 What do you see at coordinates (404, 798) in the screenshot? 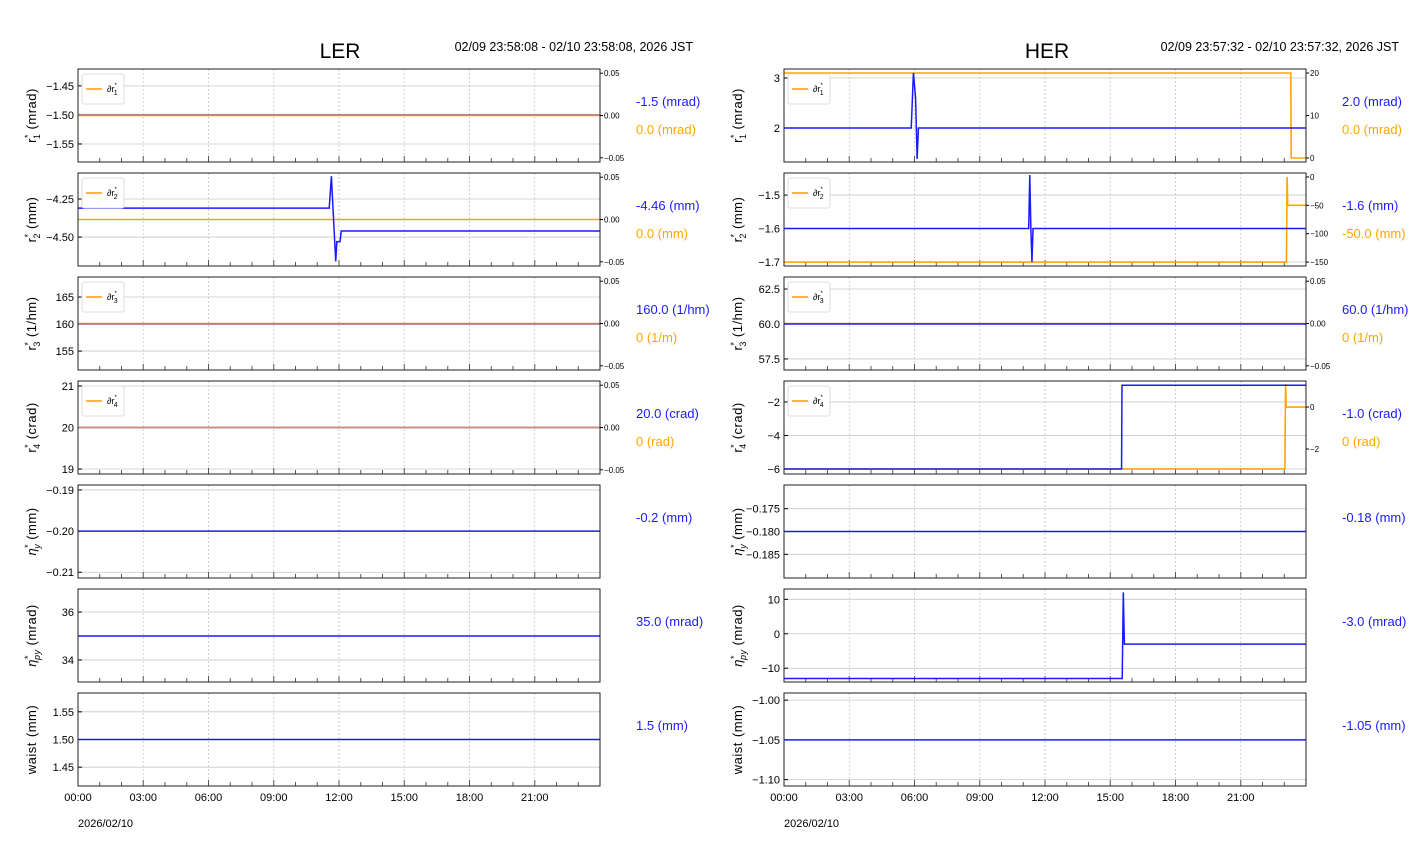
I see `x-tick-label: 15:00` at bounding box center [404, 798].